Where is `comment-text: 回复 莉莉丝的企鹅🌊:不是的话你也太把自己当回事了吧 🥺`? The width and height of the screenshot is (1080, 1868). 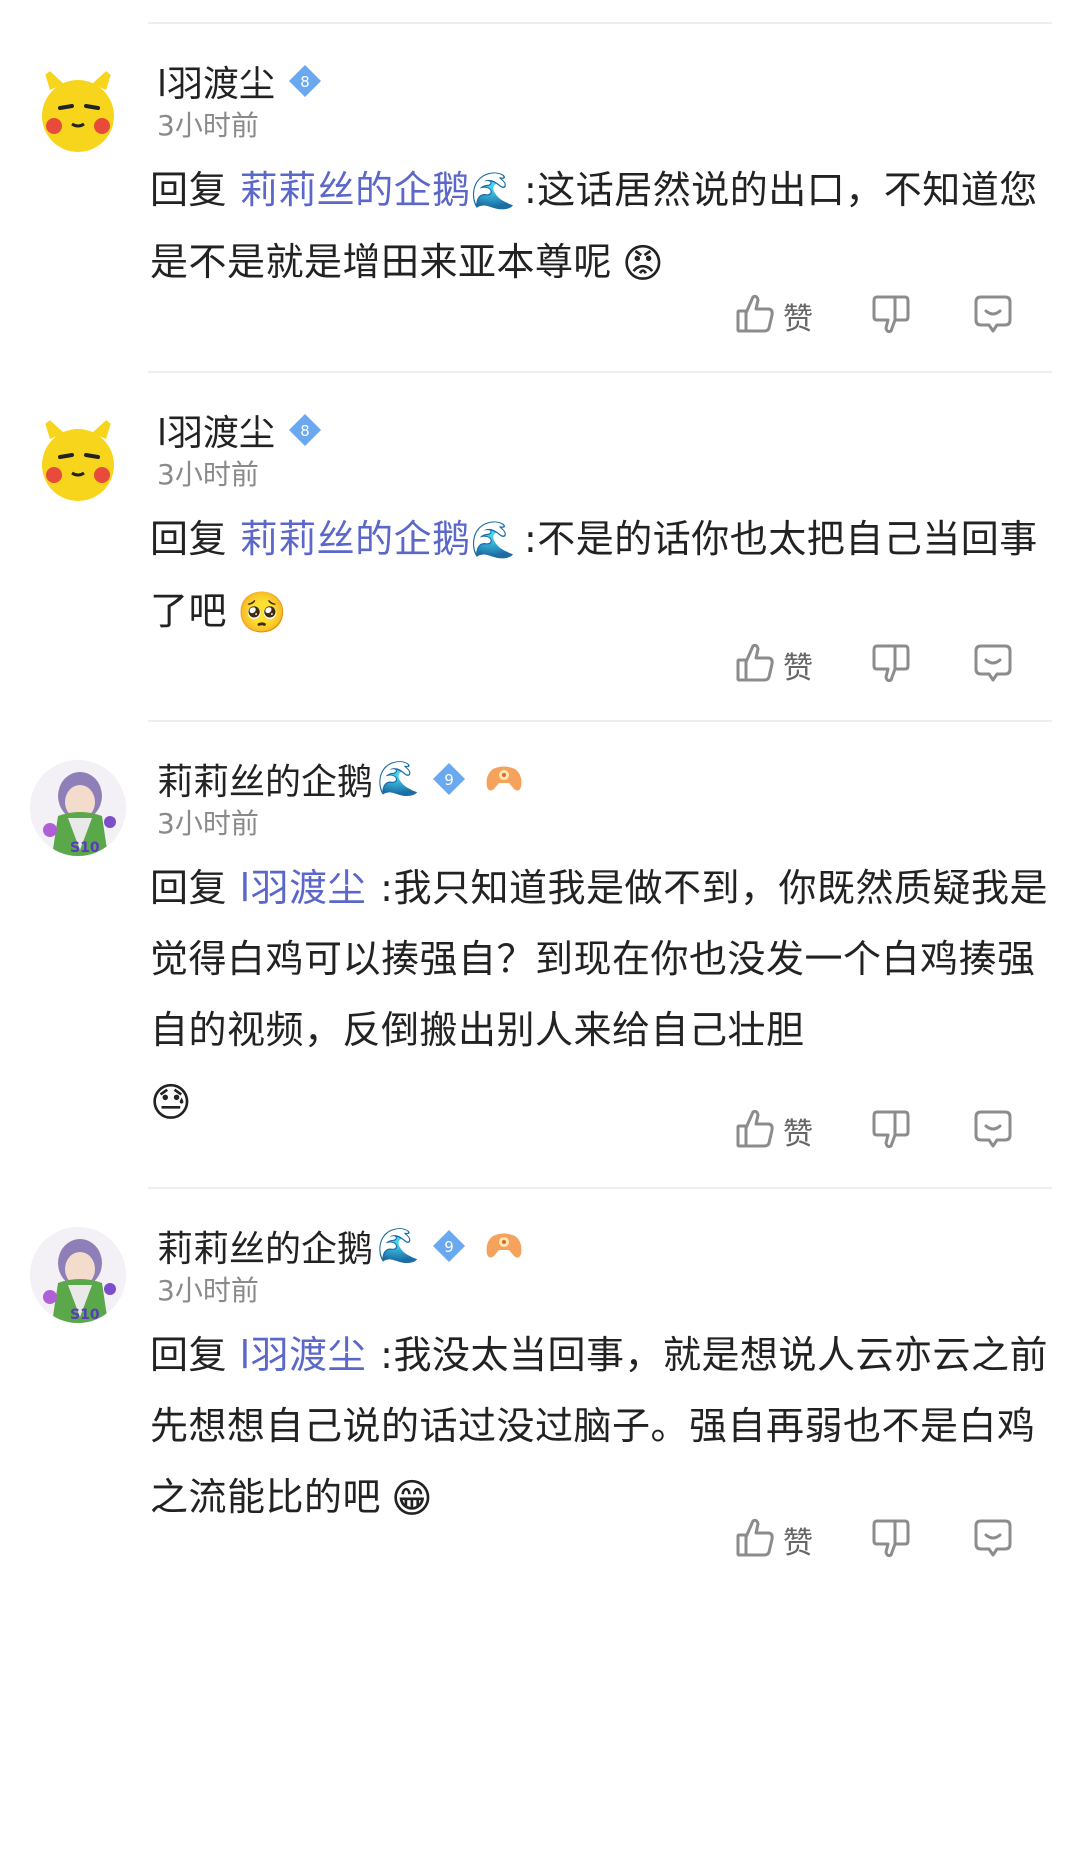 comment-text: 回复 莉莉丝的企鹅🌊:不是的话你也太把自己当回事了吧 🥺 is located at coordinates (602, 576).